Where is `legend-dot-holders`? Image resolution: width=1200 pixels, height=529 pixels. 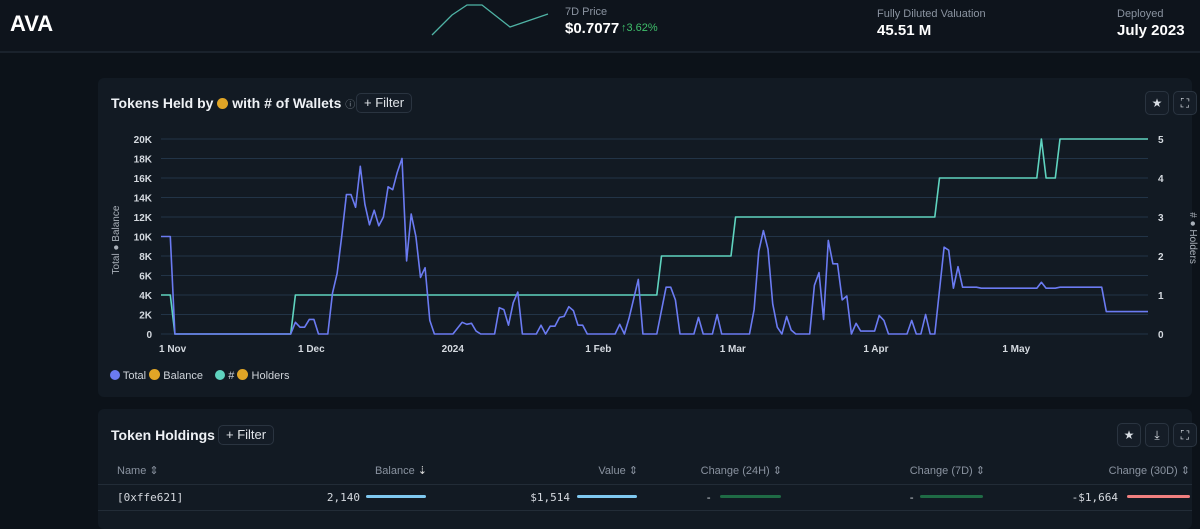
legend-dot-holders is located at coordinates (220, 375).